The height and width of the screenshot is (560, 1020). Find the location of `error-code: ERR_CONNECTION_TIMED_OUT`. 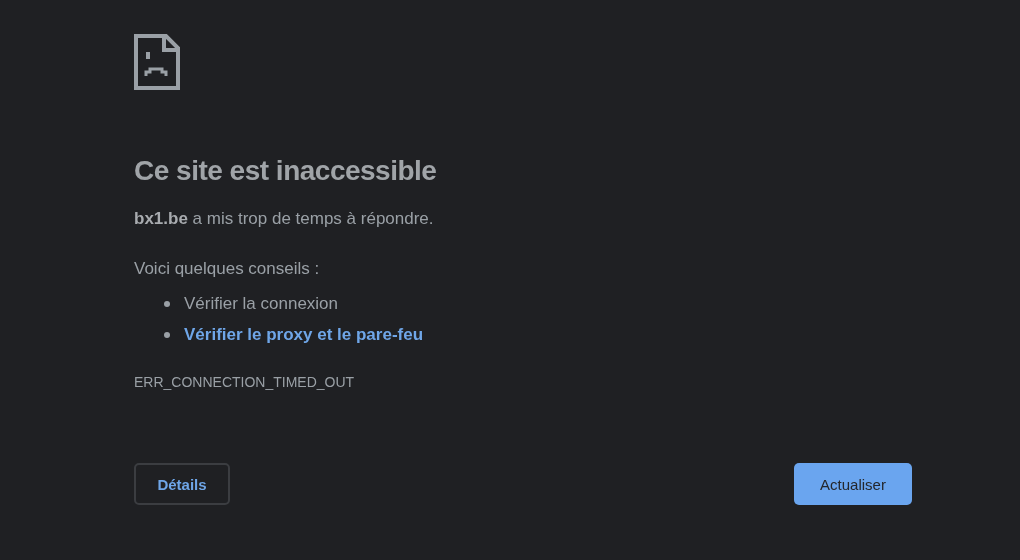

error-code: ERR_CONNECTION_TIMED_OUT is located at coordinates (245, 382).